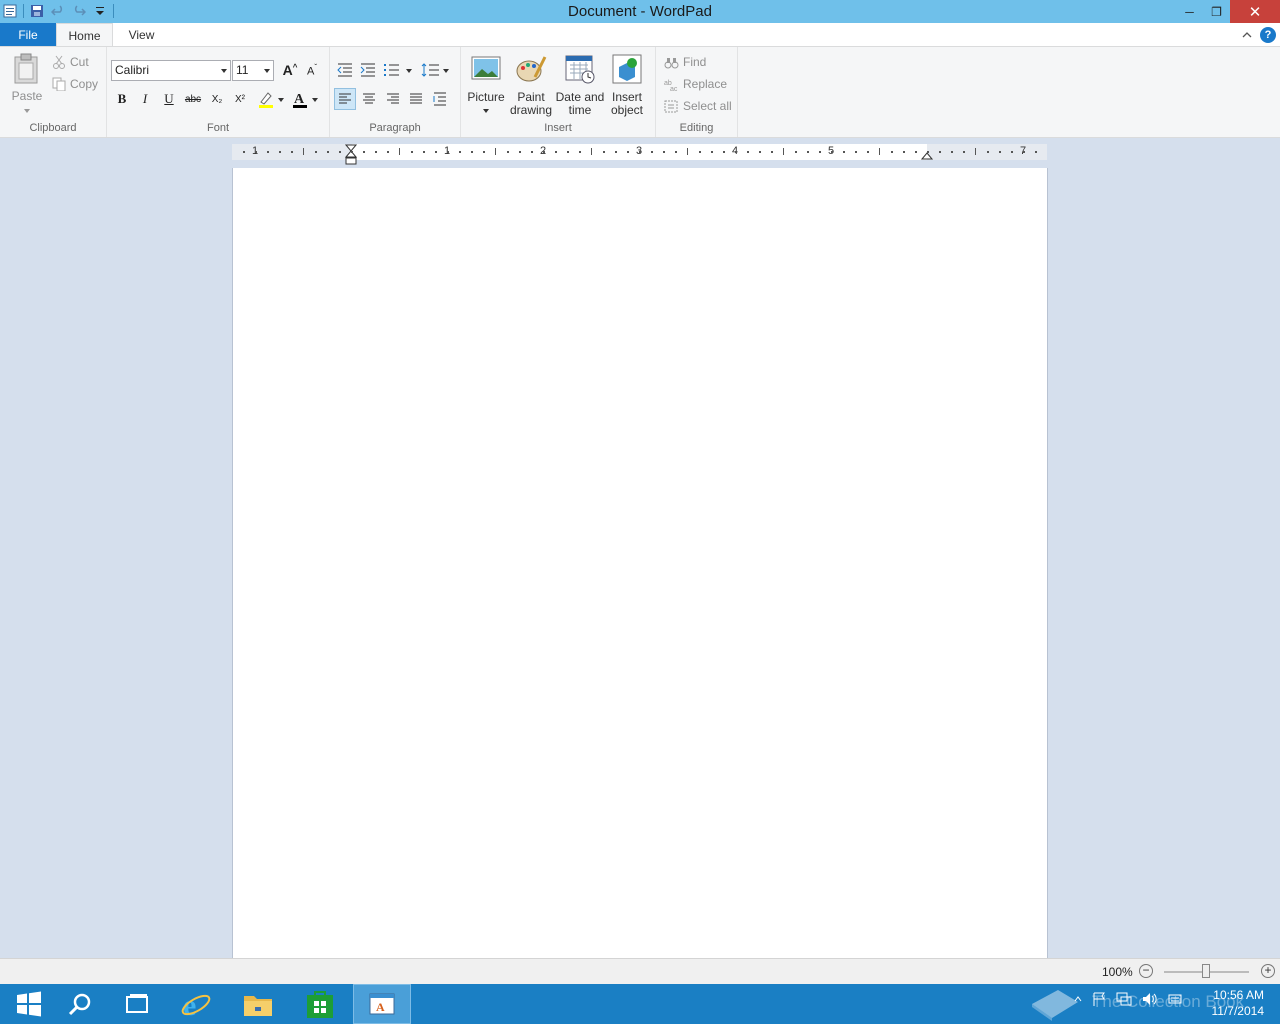 This screenshot has height=1024, width=1280. What do you see at coordinates (84, 35) in the screenshot?
I see `tab-home: Home` at bounding box center [84, 35].